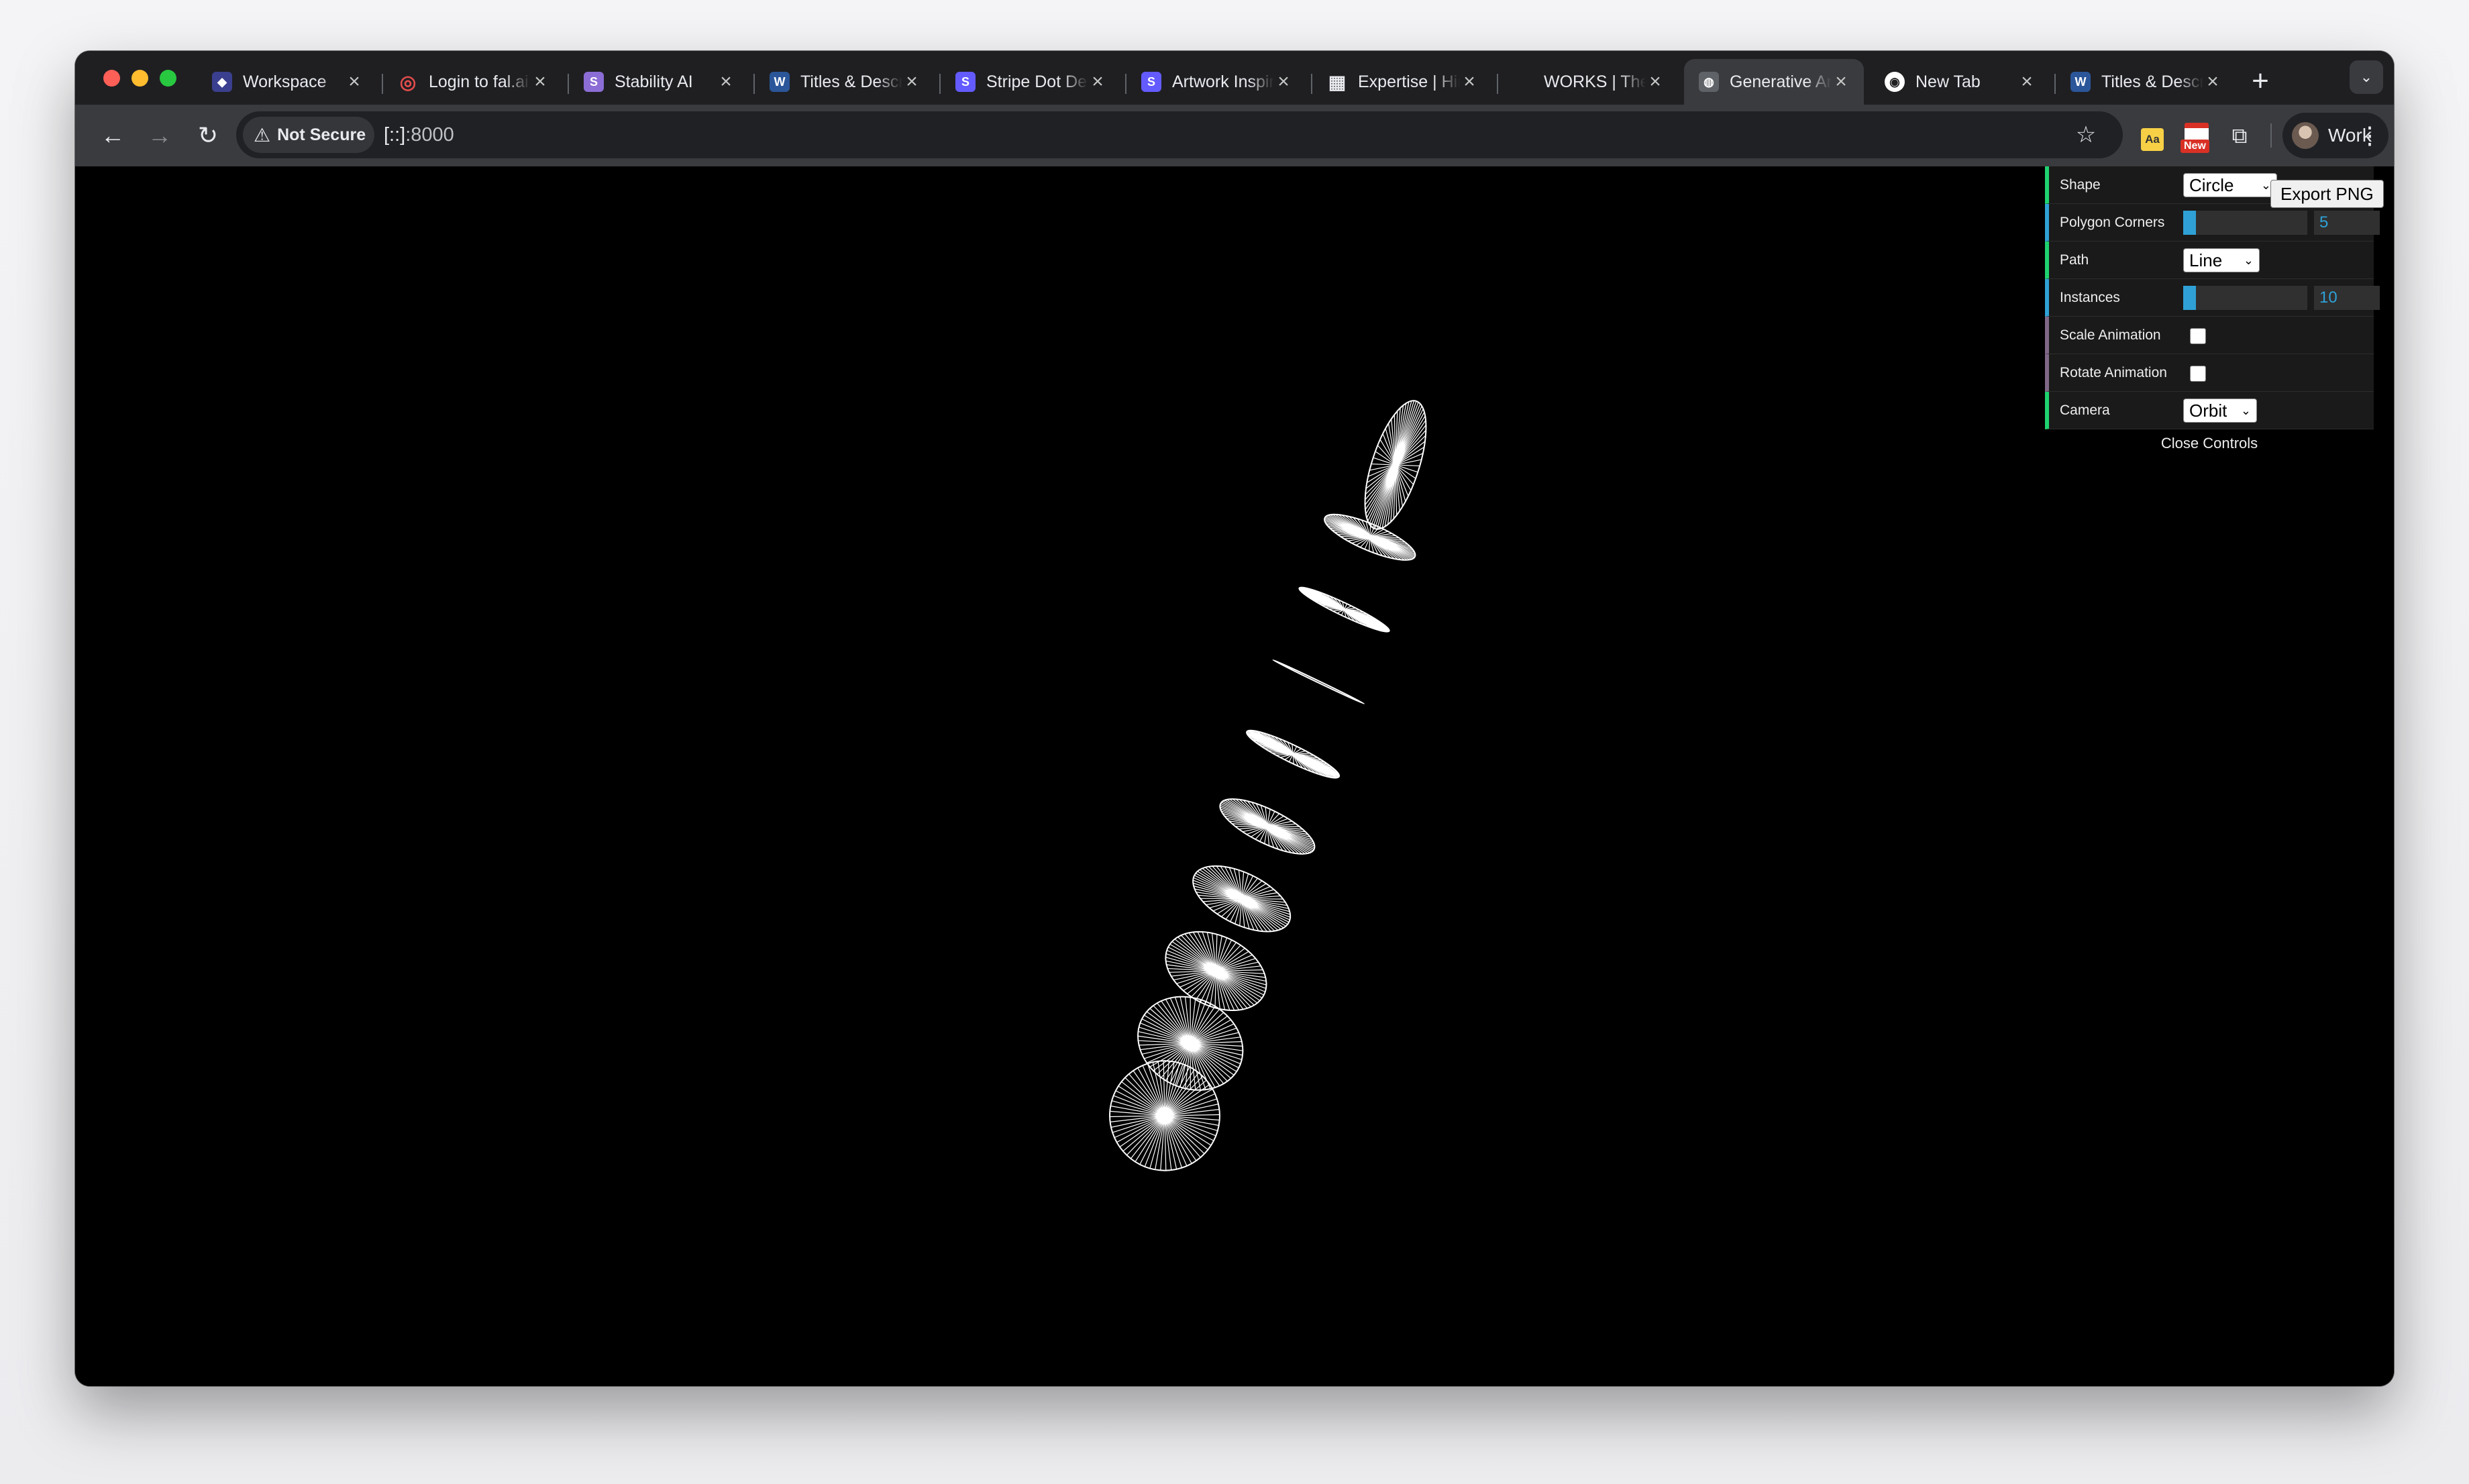  I want to click on security-chip: ⚠ Not Secure, so click(309, 135).